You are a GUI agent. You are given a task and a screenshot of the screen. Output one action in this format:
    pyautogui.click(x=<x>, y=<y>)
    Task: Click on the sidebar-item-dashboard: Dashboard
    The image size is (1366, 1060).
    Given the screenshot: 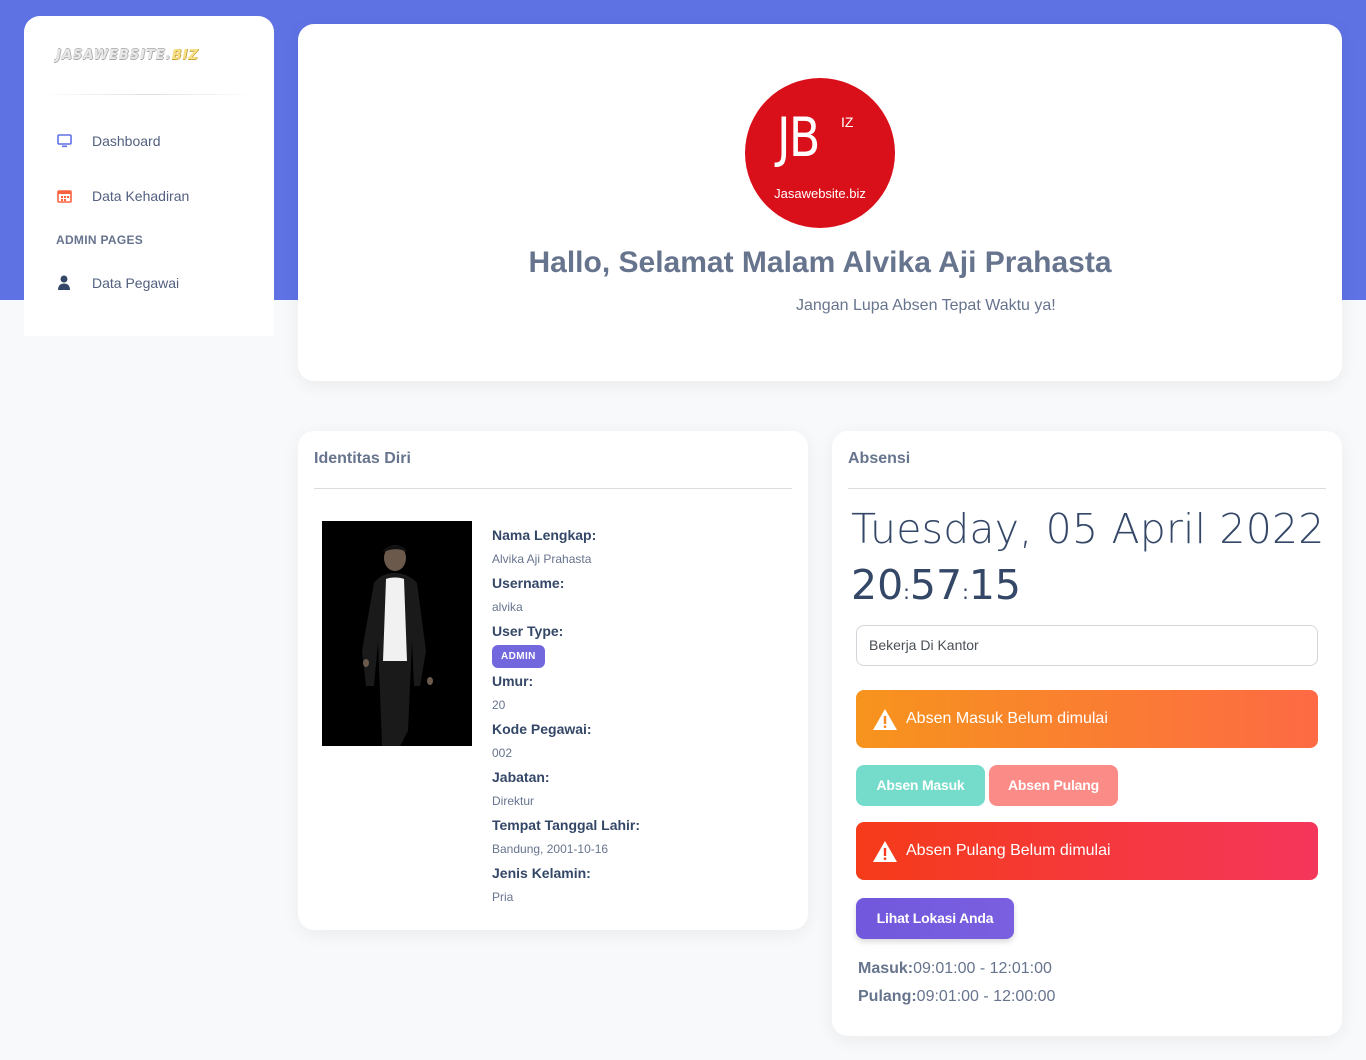 What is the action you would take?
    pyautogui.click(x=149, y=140)
    